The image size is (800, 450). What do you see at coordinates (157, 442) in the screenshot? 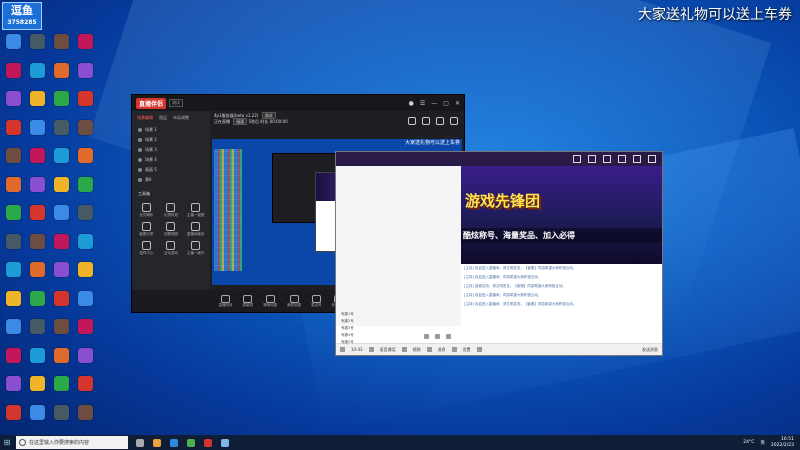
I see `file-explorer-icon` at bounding box center [157, 442].